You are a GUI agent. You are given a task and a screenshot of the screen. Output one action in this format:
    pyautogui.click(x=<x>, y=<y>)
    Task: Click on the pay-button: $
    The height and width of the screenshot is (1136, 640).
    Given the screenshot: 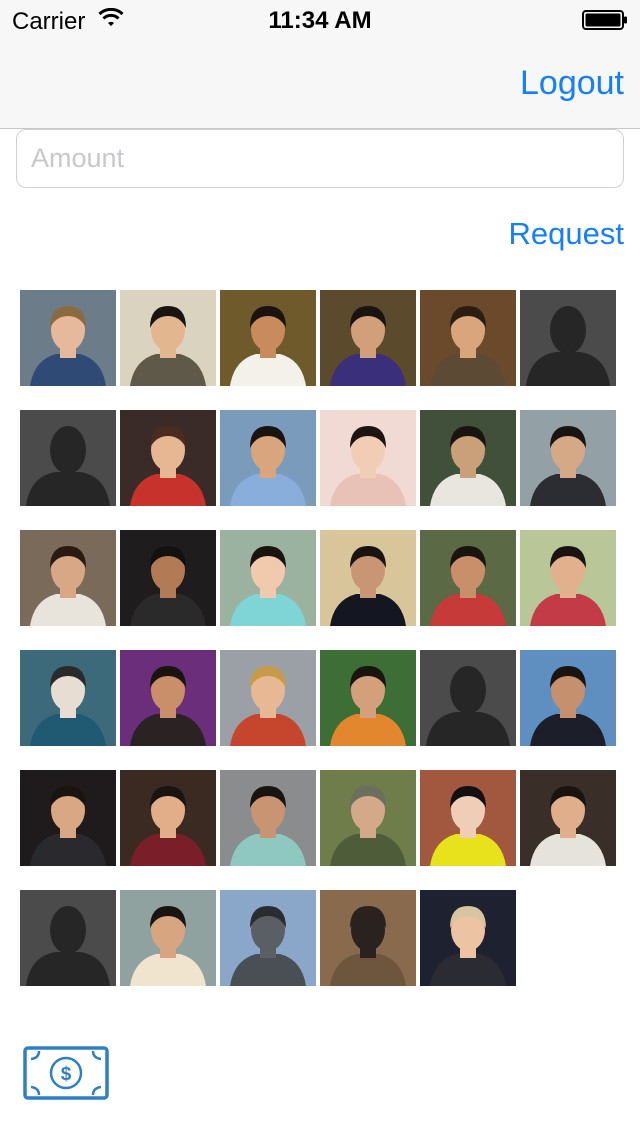 What is the action you would take?
    pyautogui.click(x=66, y=1073)
    